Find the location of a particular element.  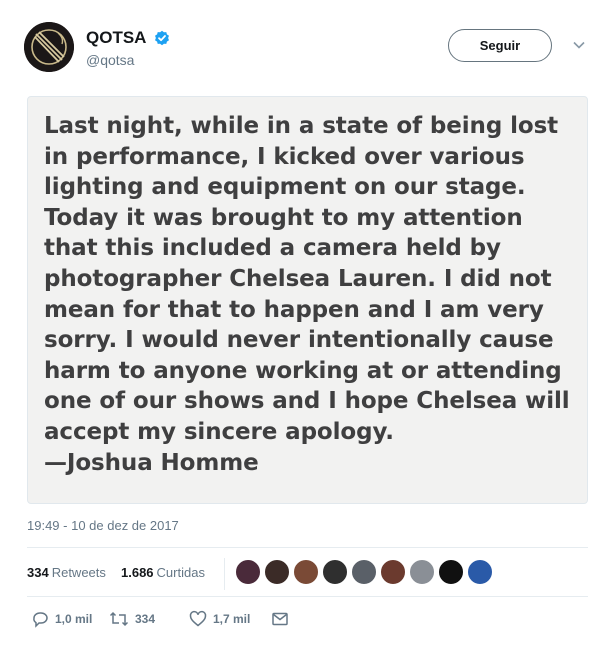

reply-button: 1,0 mil is located at coordinates (61, 619).